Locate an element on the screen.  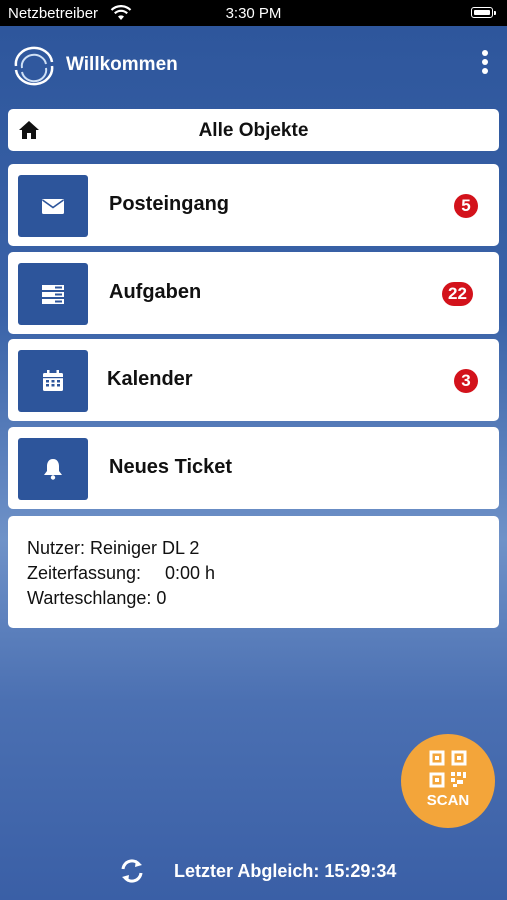
qr-code-icon is located at coordinates (448, 769).